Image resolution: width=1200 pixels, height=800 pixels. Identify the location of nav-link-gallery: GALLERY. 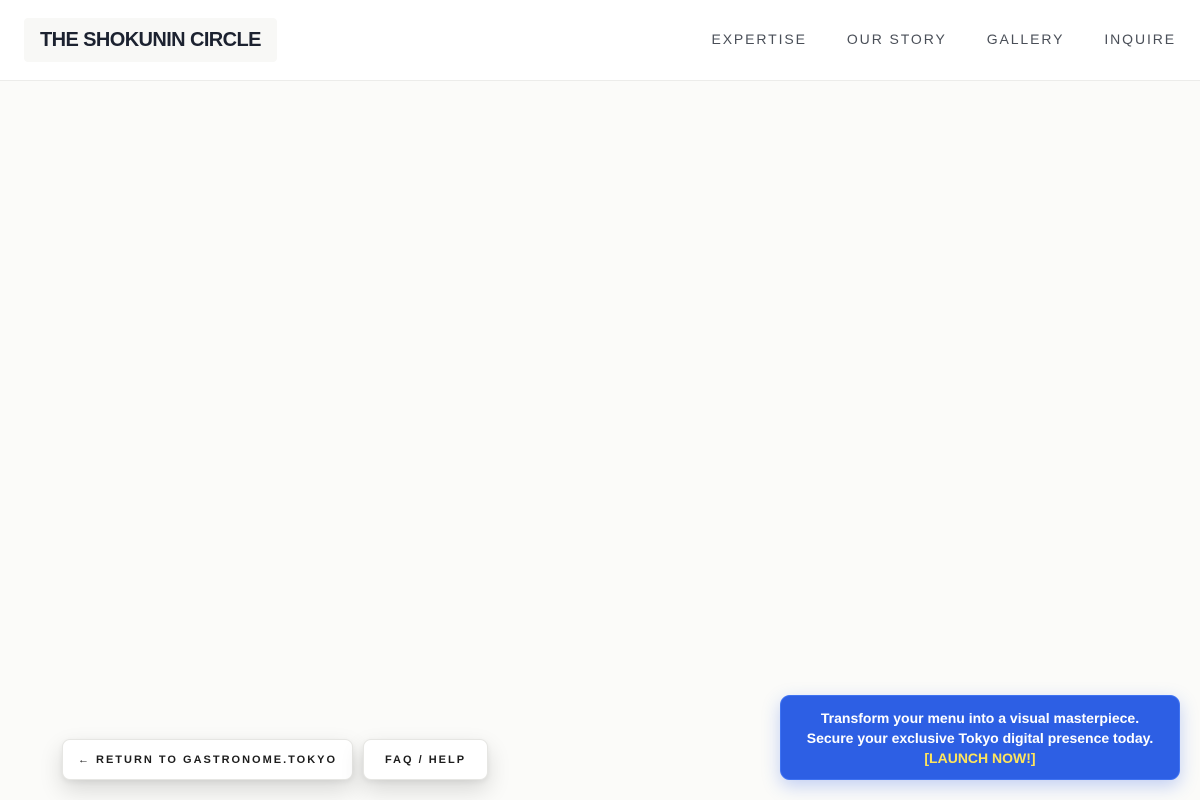
(1026, 39).